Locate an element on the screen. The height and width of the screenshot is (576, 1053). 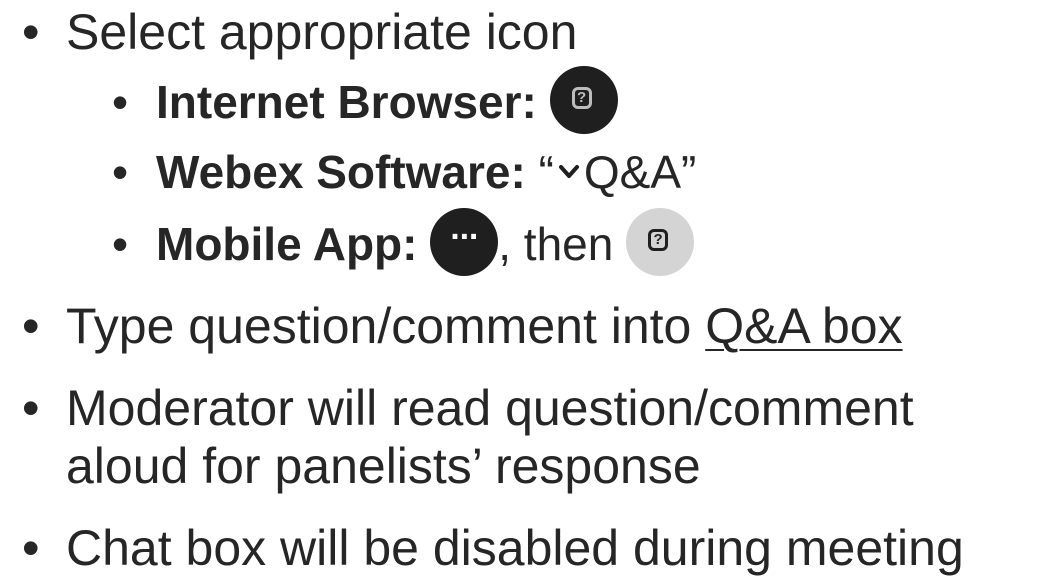
mobile-app-label: Mobile App: is located at coordinates (287, 244).